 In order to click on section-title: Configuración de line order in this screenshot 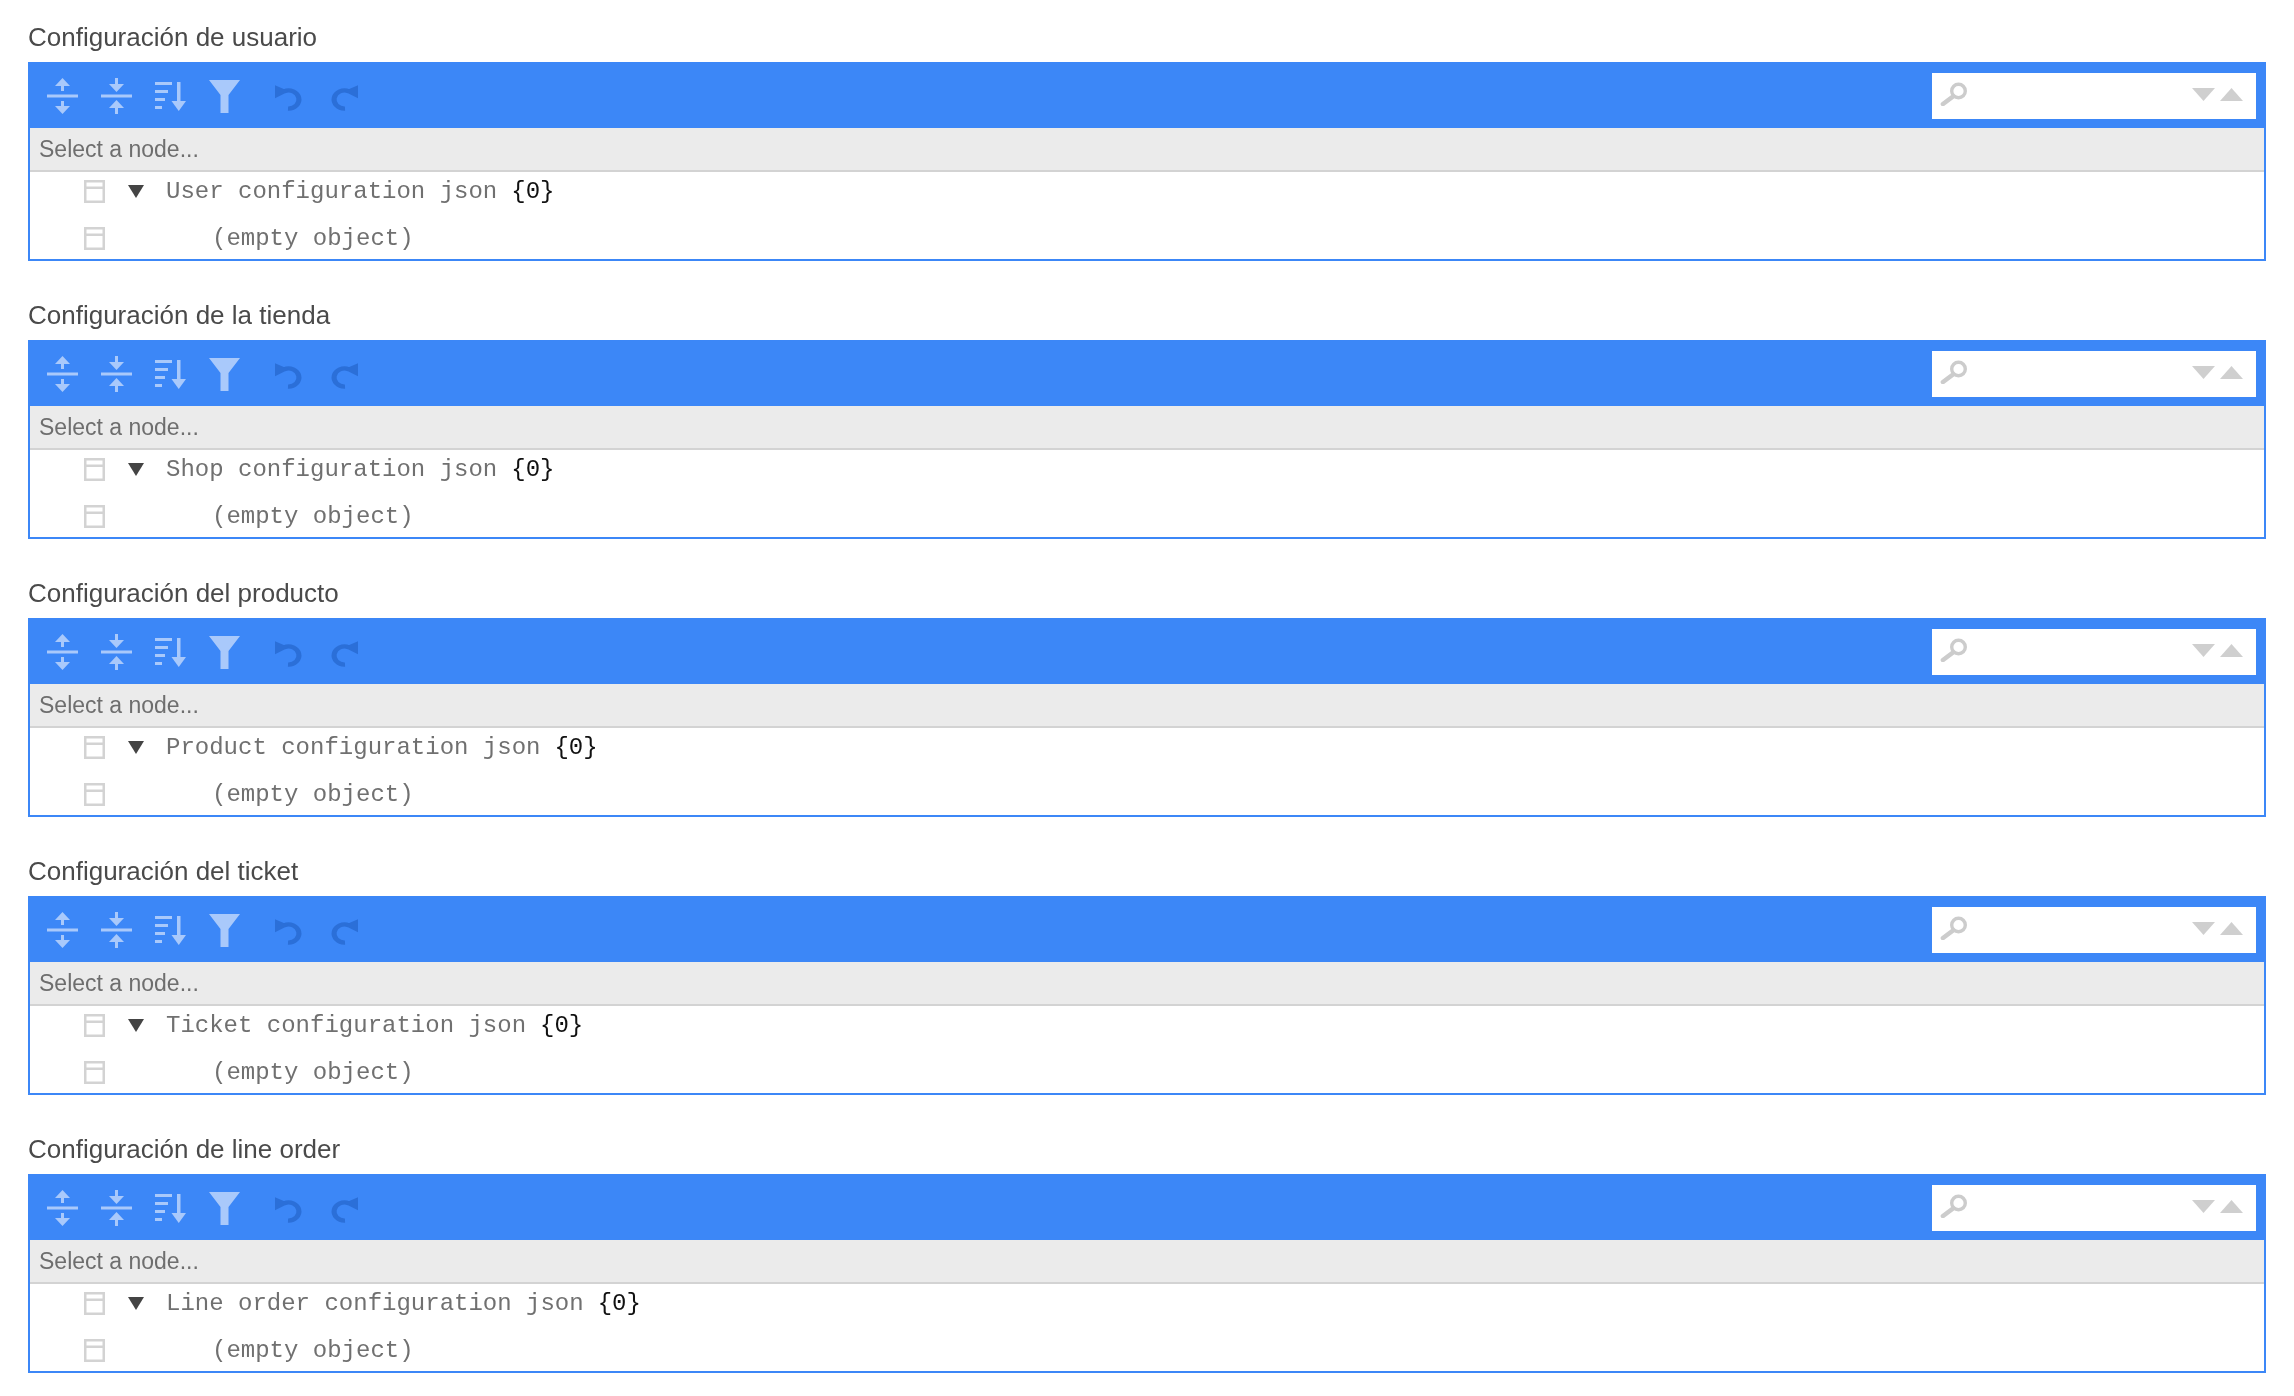, I will do `click(185, 1149)`.